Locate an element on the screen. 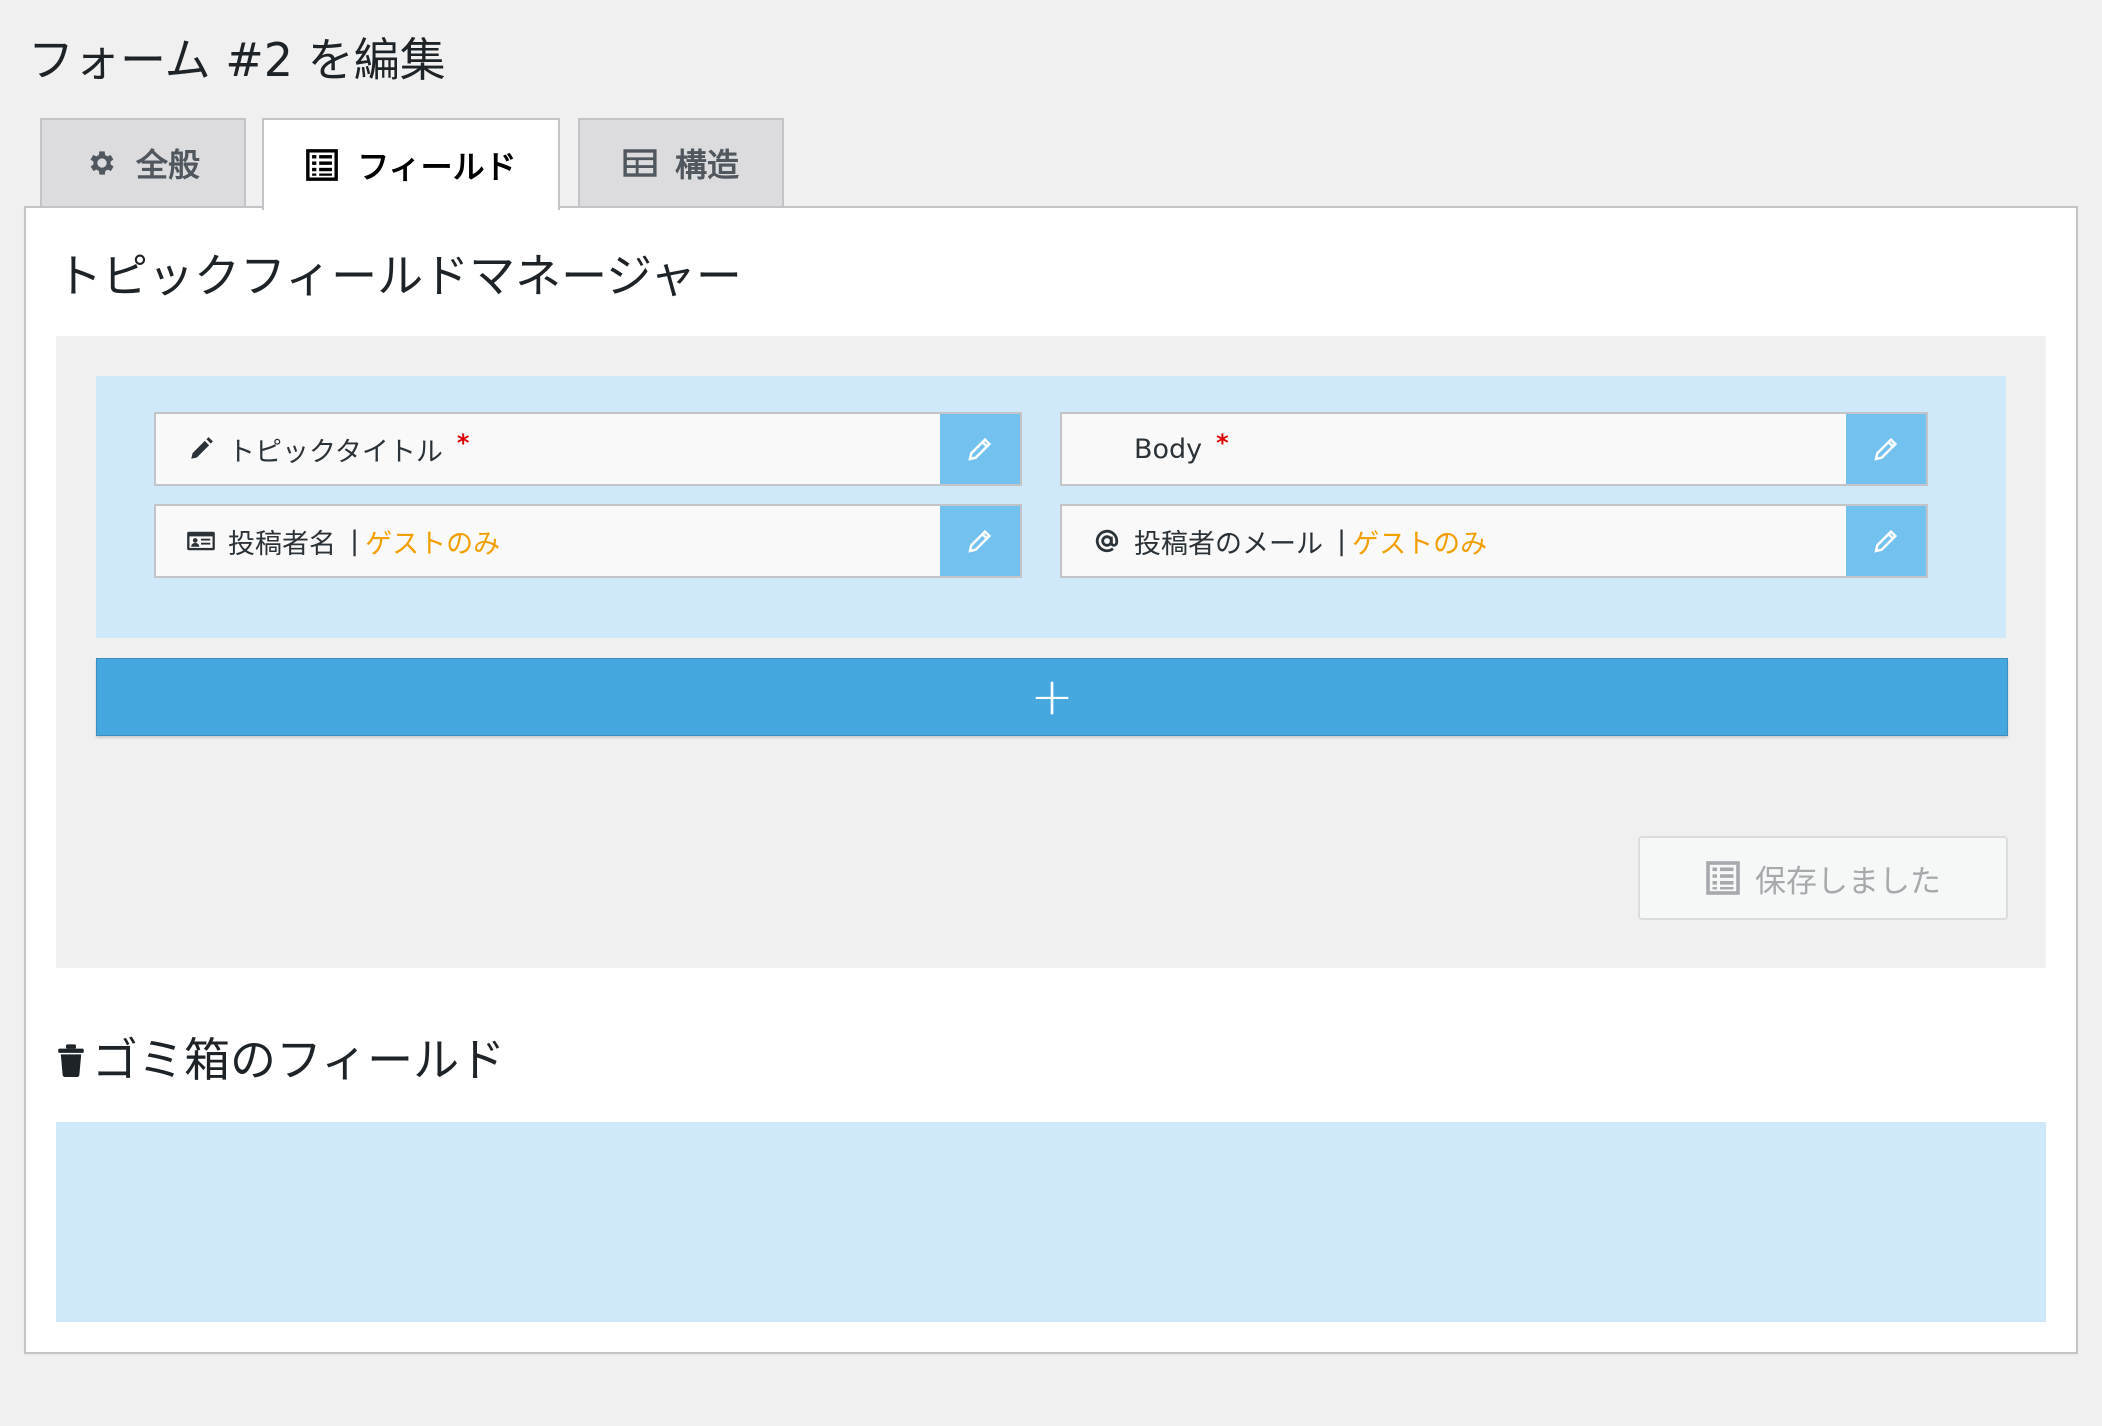  tab-structure: 構造 is located at coordinates (681, 162).